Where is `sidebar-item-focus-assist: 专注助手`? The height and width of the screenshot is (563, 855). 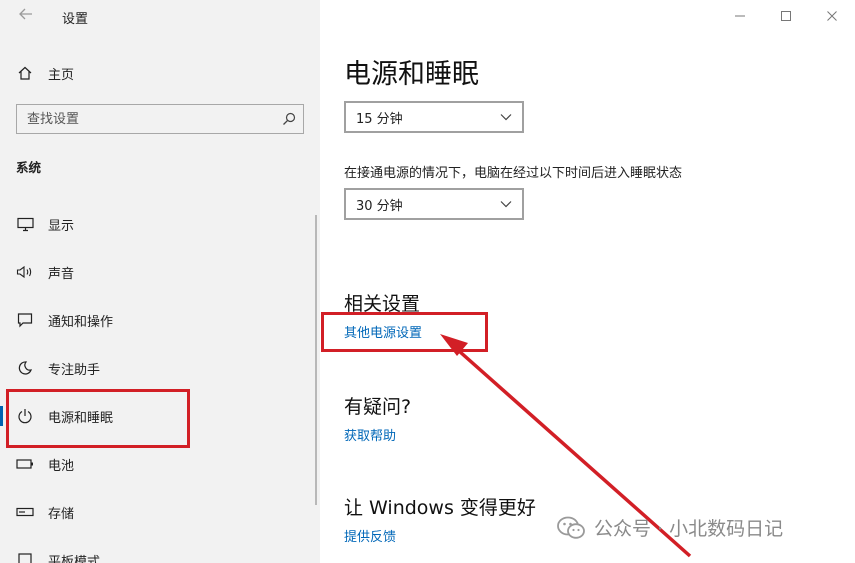 sidebar-item-focus-assist: 专注助手 is located at coordinates (160, 368).